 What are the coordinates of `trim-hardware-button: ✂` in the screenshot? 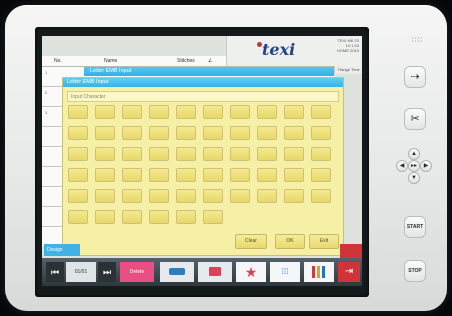 It's located at (415, 119).